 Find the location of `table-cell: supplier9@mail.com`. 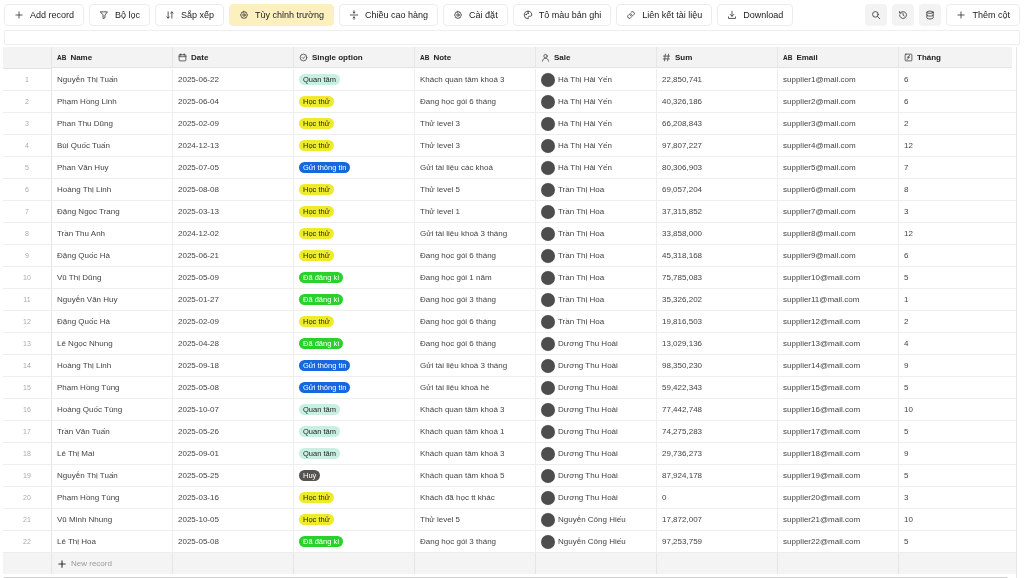

table-cell: supplier9@mail.com is located at coordinates (819, 255).